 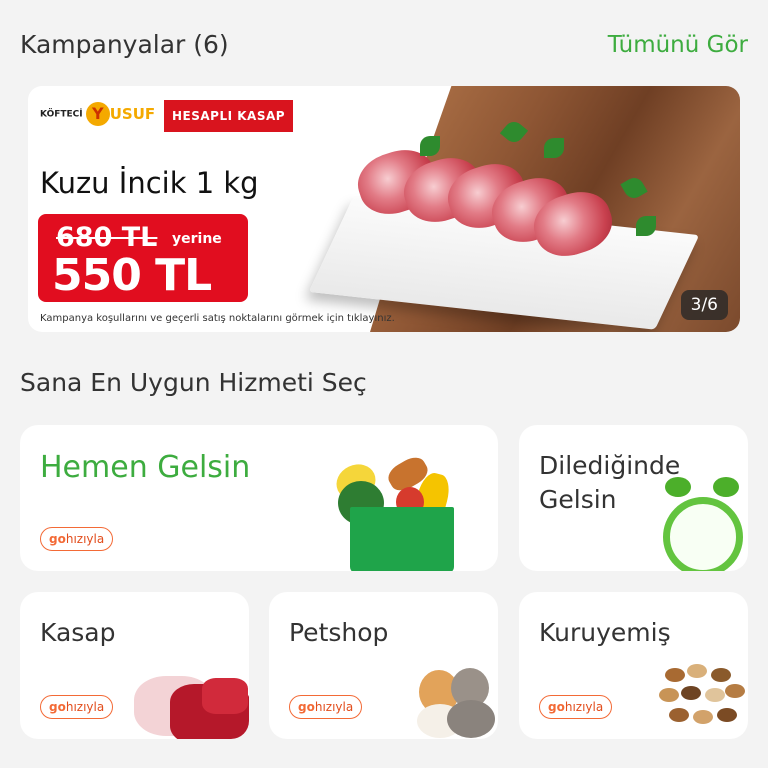 I want to click on hesapli-kasap-logo: HESAPLI KASAP, so click(x=229, y=116).